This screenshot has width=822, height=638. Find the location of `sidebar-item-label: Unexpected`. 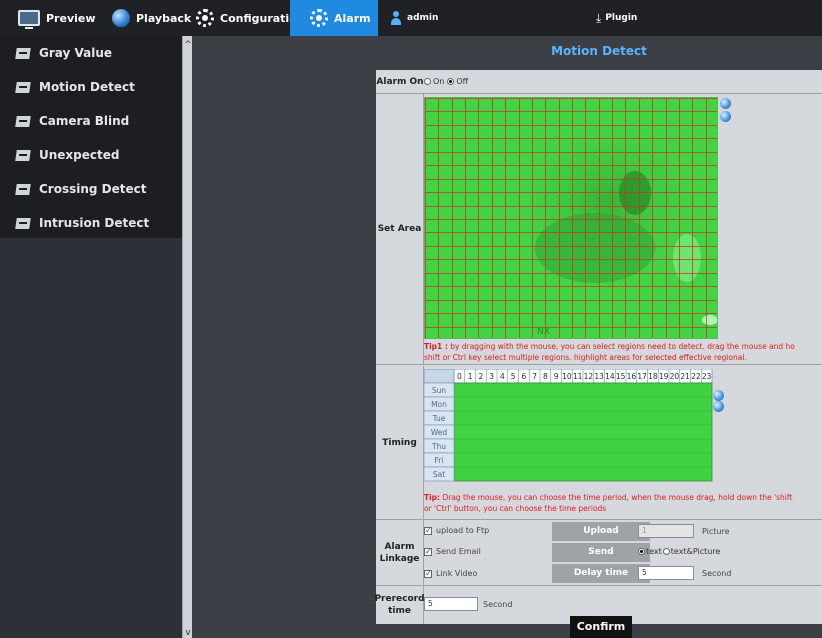

sidebar-item-label: Unexpected is located at coordinates (79, 155).